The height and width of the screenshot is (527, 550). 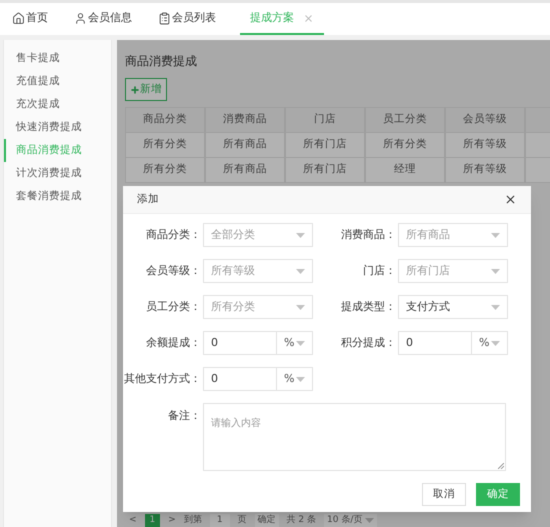 I want to click on sidebar-item: 充值提成, so click(x=57, y=81).